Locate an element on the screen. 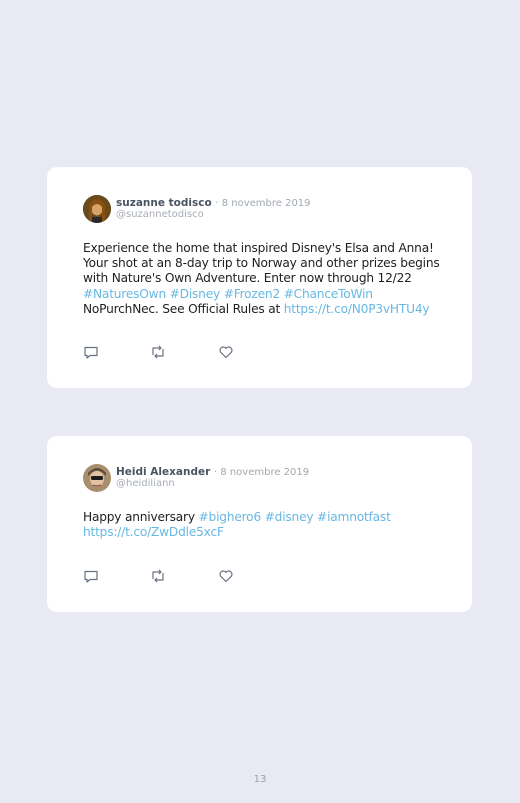 Image resolution: width=520 pixels, height=803 pixels. tweet-author: suzanne todisco · 8 novembre 2019 is located at coordinates (213, 203).